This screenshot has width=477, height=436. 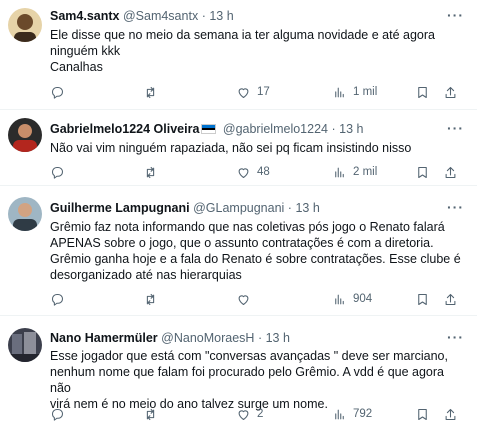 What do you see at coordinates (363, 299) in the screenshot?
I see `view-count: 904` at bounding box center [363, 299].